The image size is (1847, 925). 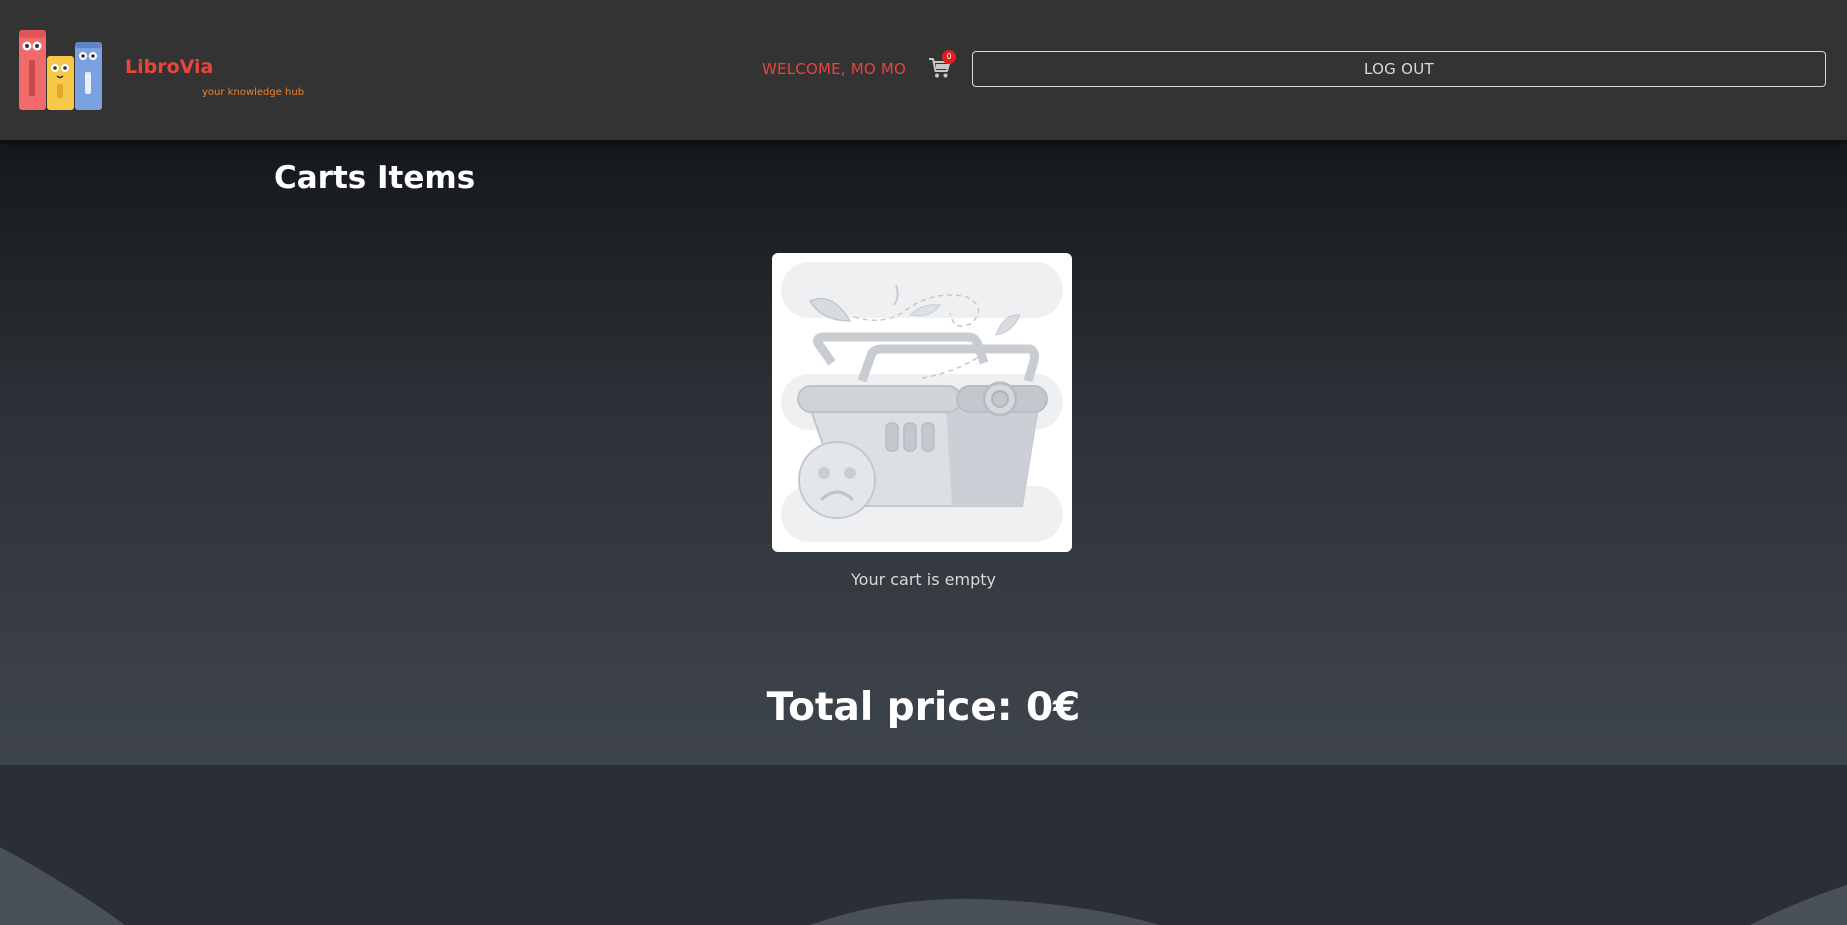 What do you see at coordinates (834, 69) in the screenshot?
I see `welcome-message: WELCOME, MO MO` at bounding box center [834, 69].